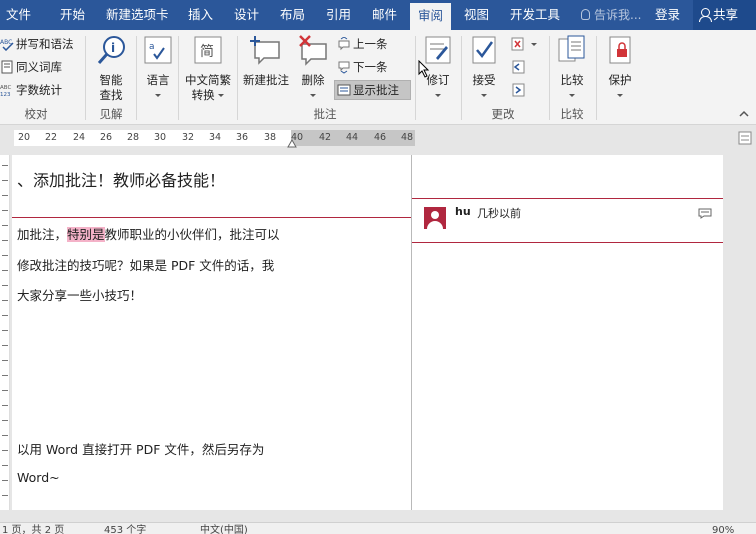 The width and height of the screenshot is (756, 534). I want to click on compare-icon, so click(571, 48).